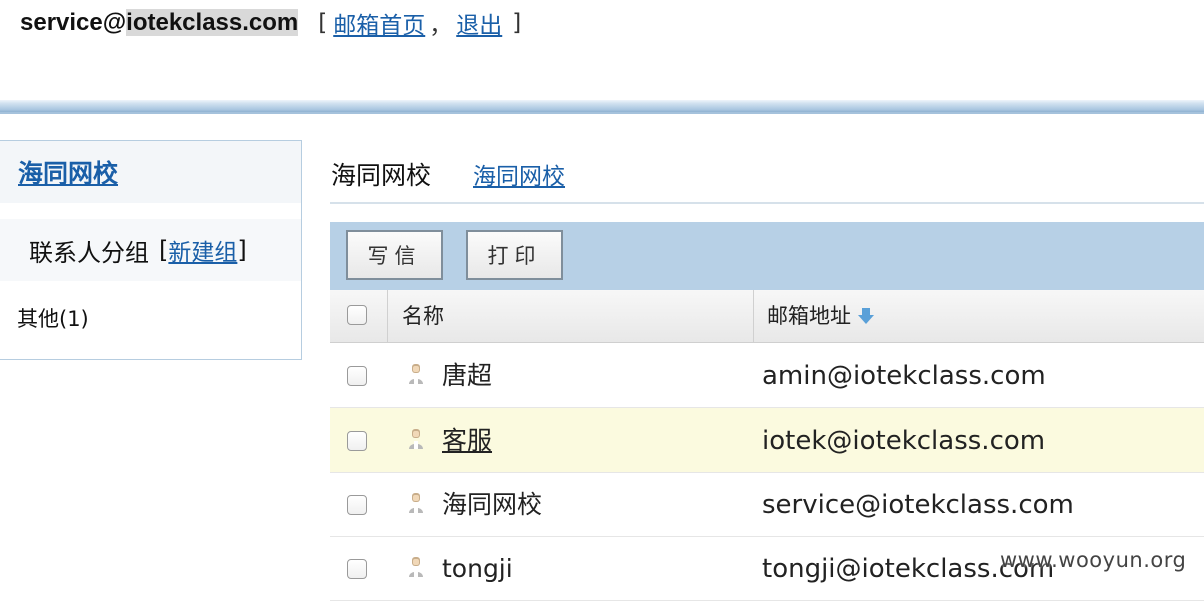 The height and width of the screenshot is (602, 1204). I want to click on header-divider-bar, so click(602, 107).